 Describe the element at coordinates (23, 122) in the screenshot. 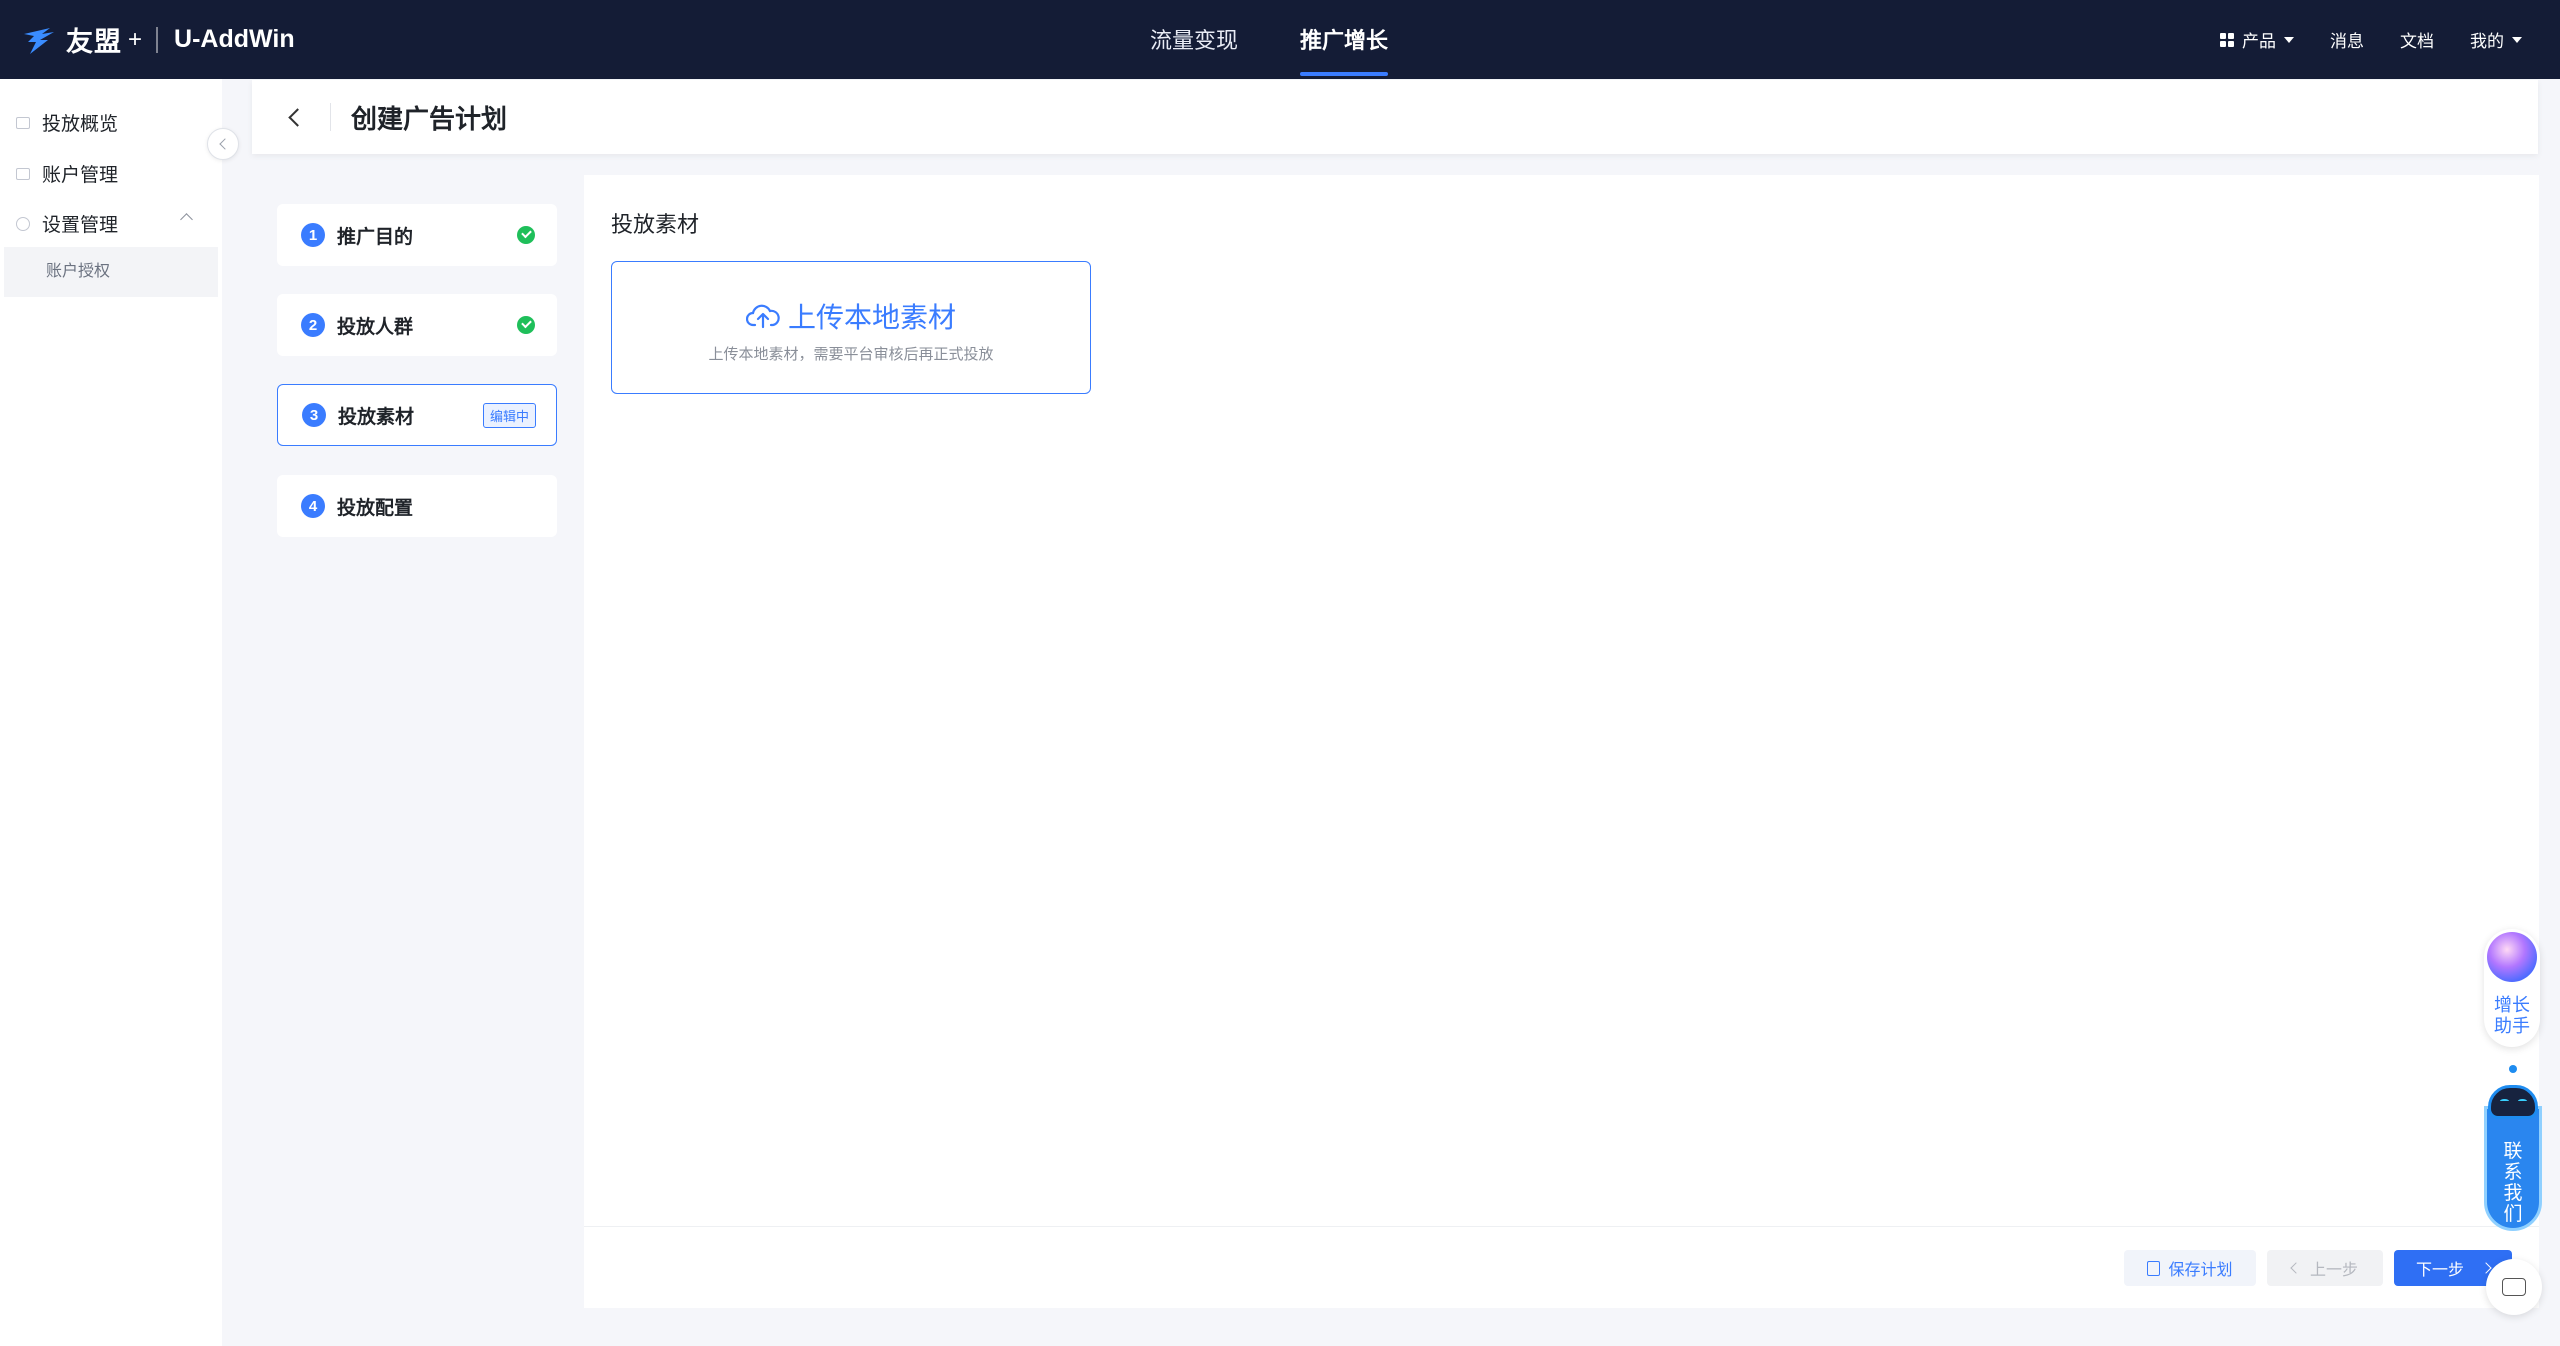

I see `list-icon` at that location.